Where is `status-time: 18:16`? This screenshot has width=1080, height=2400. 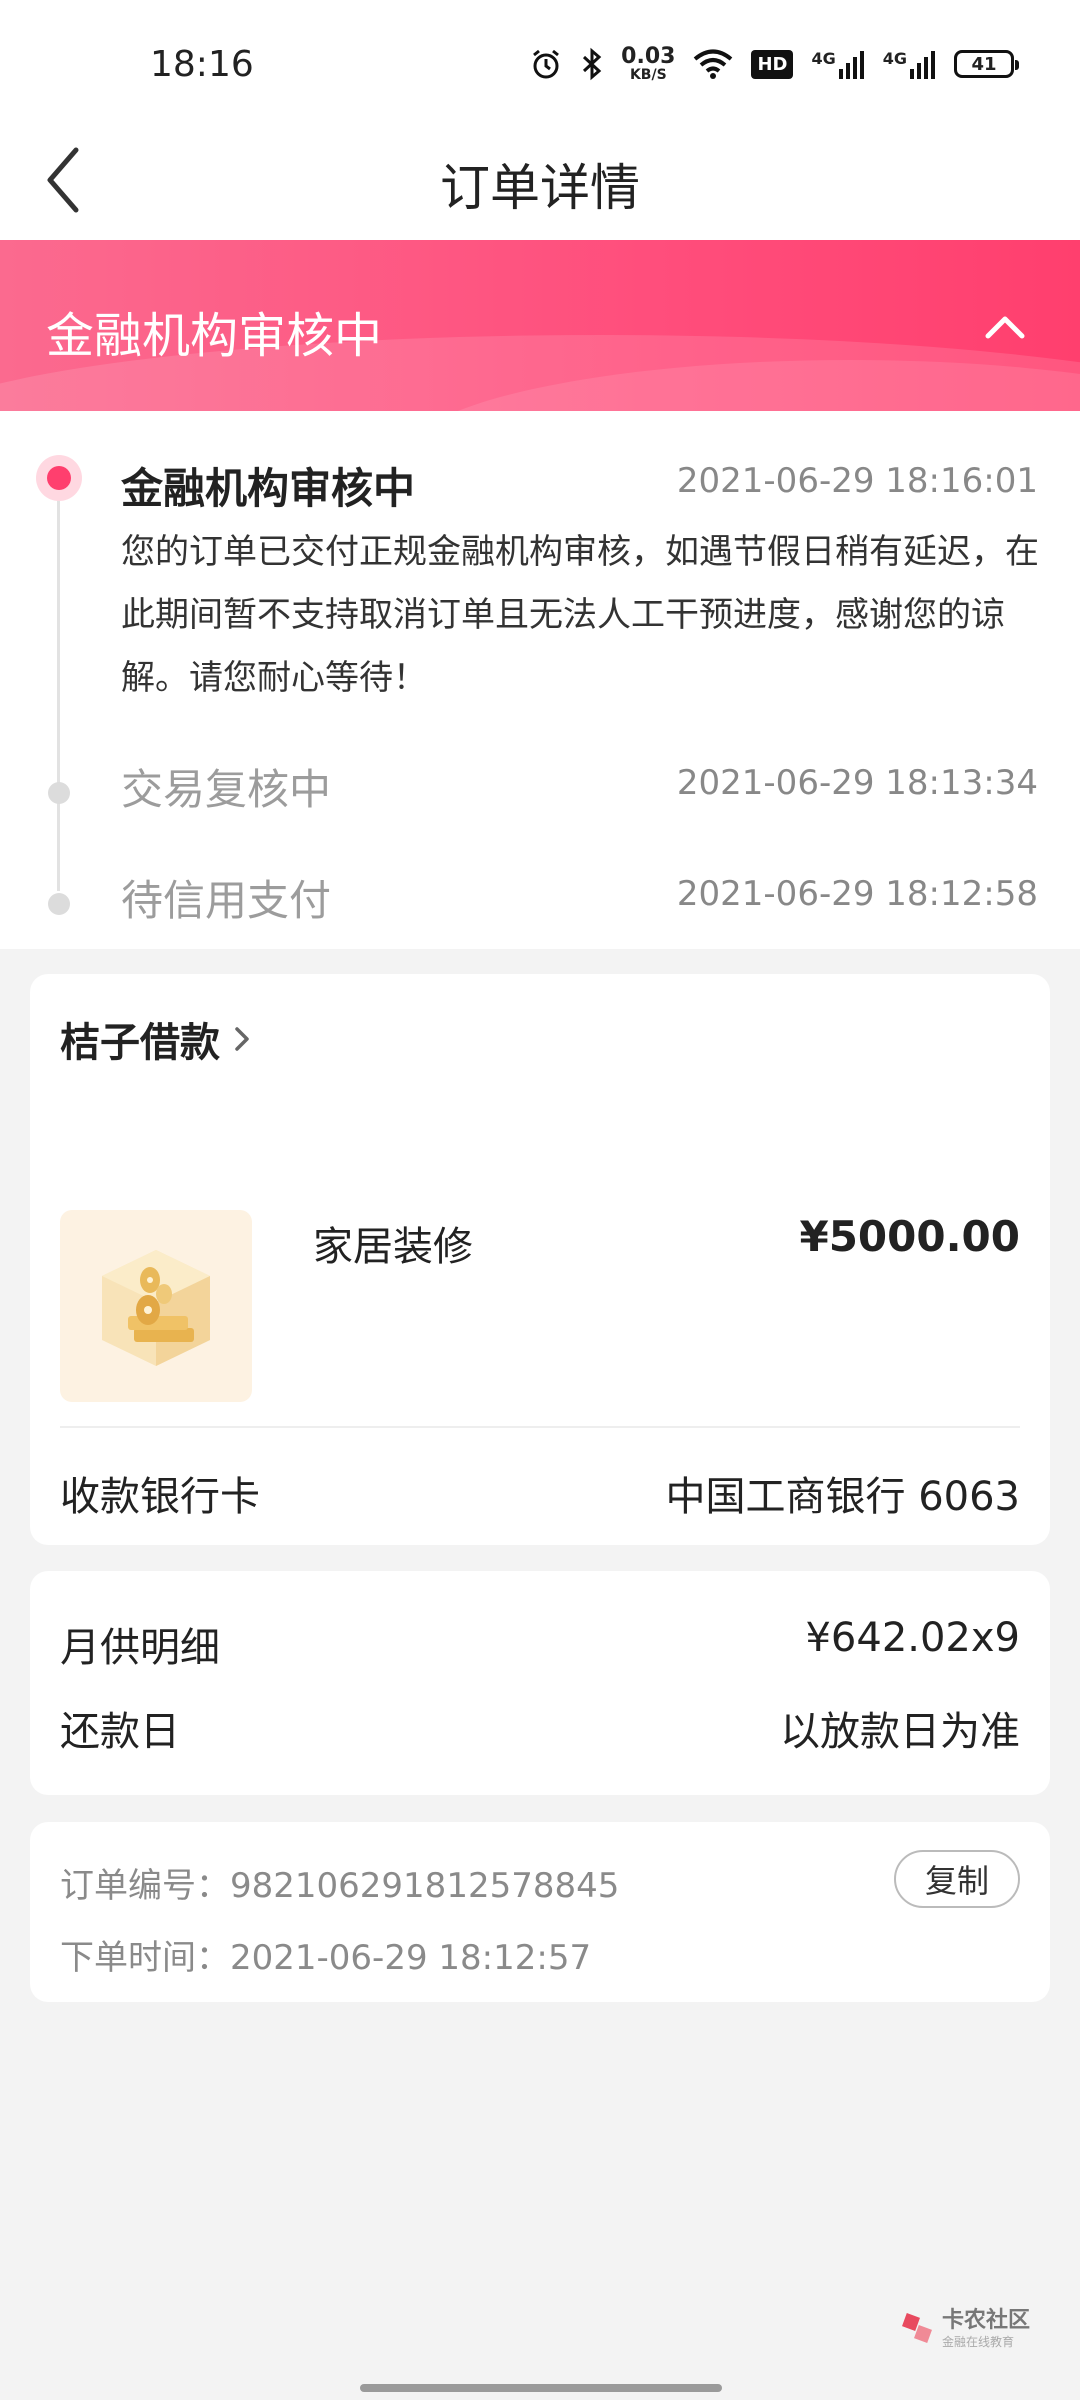
status-time: 18:16 is located at coordinates (202, 64).